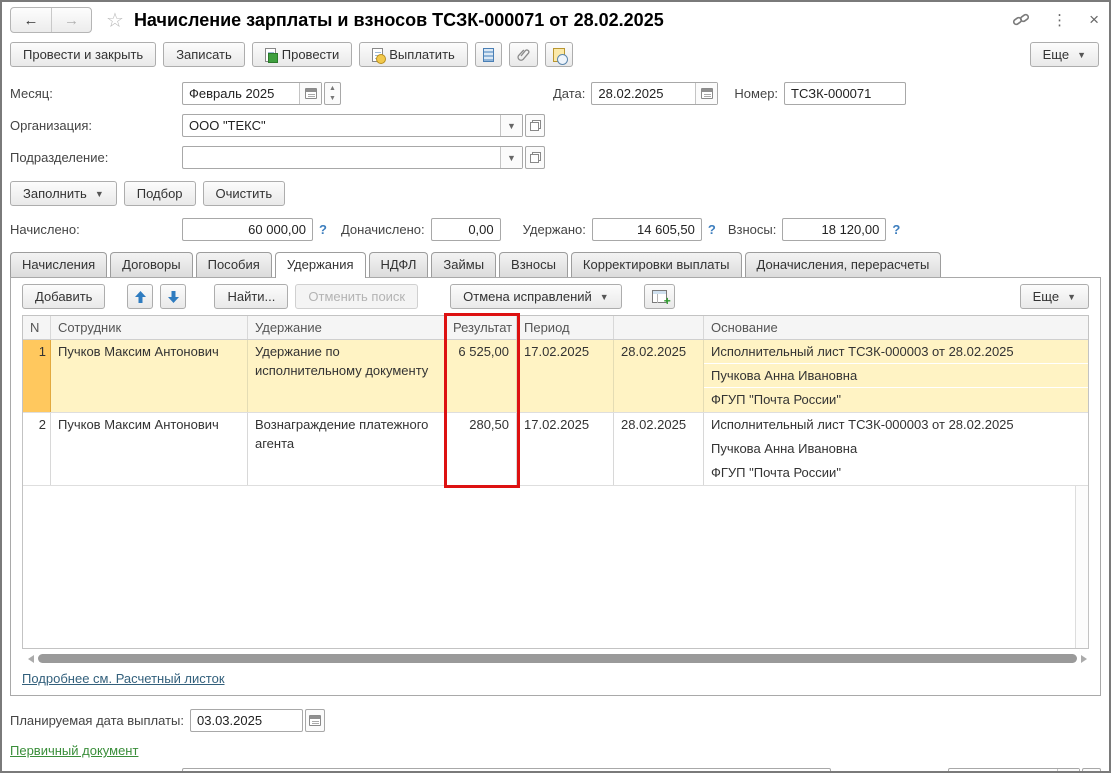 This screenshot has width=1111, height=773. What do you see at coordinates (1091, 769) in the screenshot?
I see `responsible-open-button` at bounding box center [1091, 769].